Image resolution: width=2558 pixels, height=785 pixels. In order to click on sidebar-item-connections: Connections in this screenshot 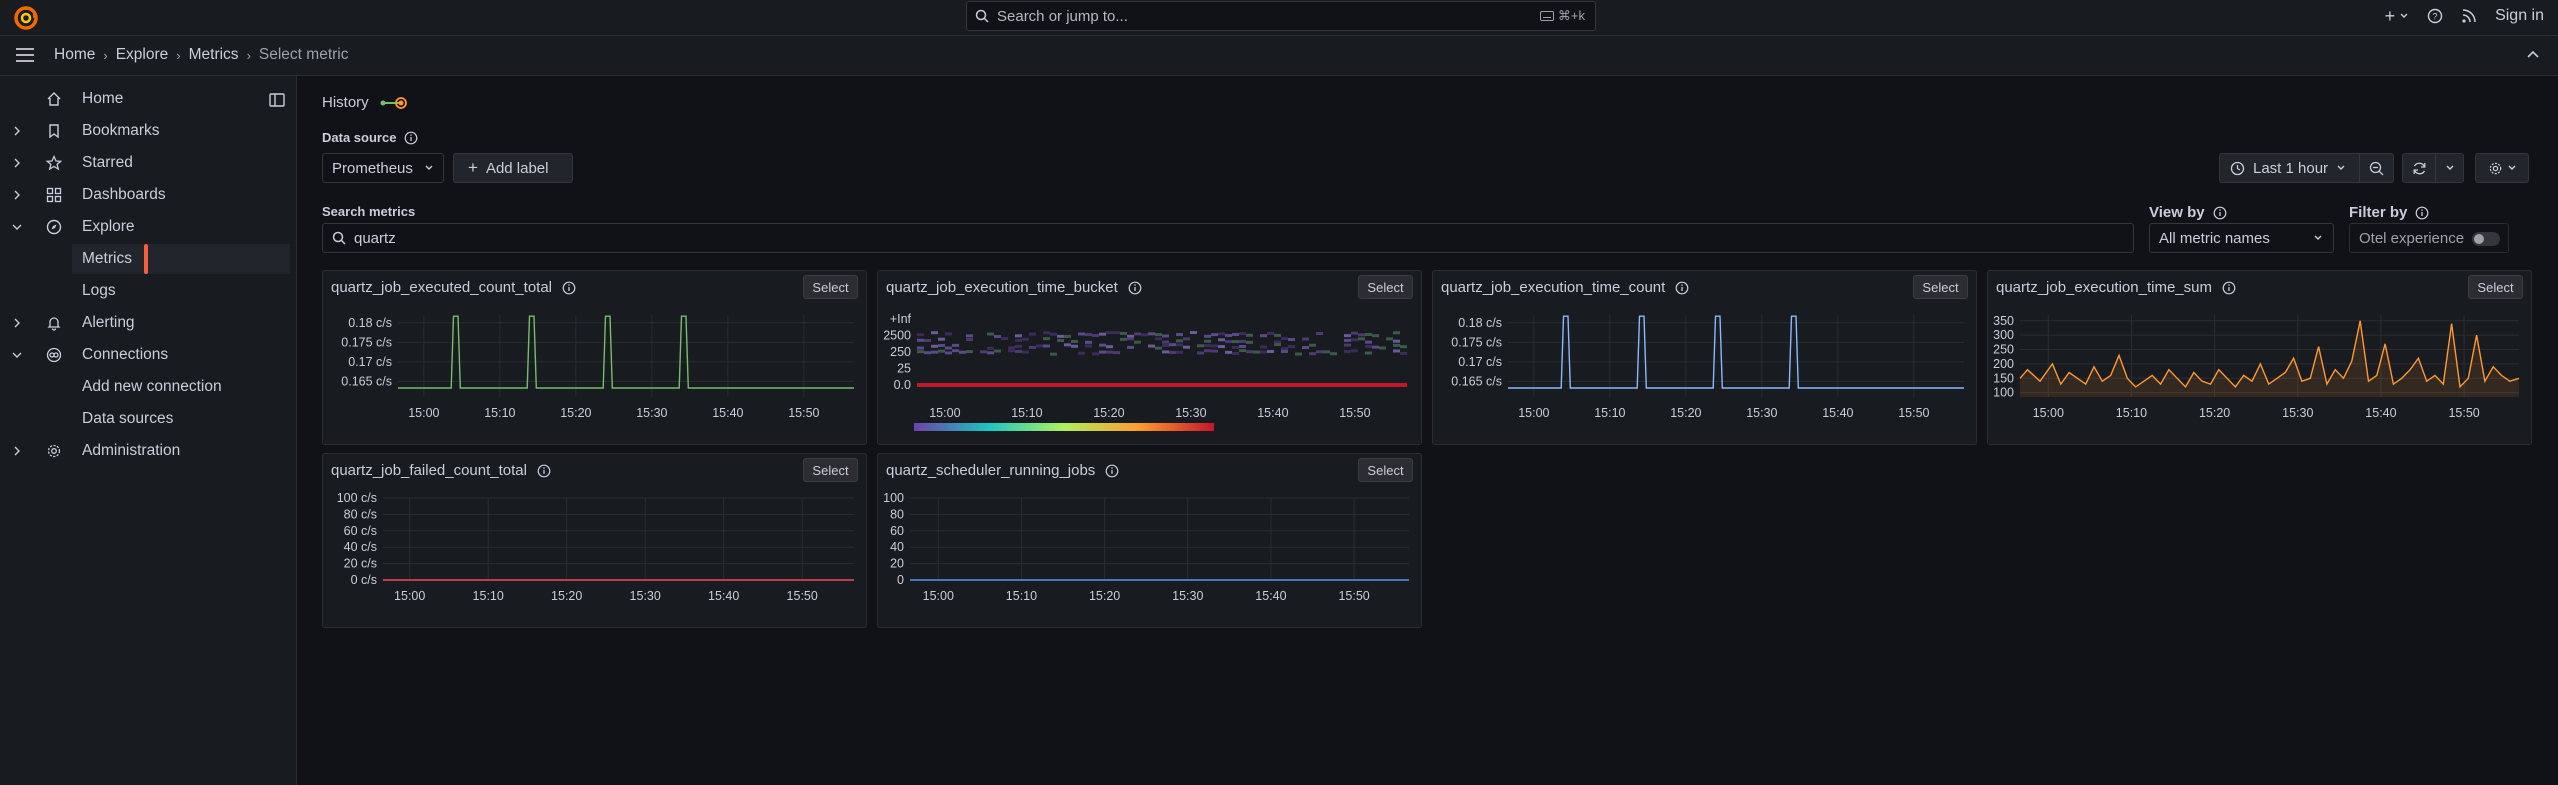, I will do `click(148, 355)`.